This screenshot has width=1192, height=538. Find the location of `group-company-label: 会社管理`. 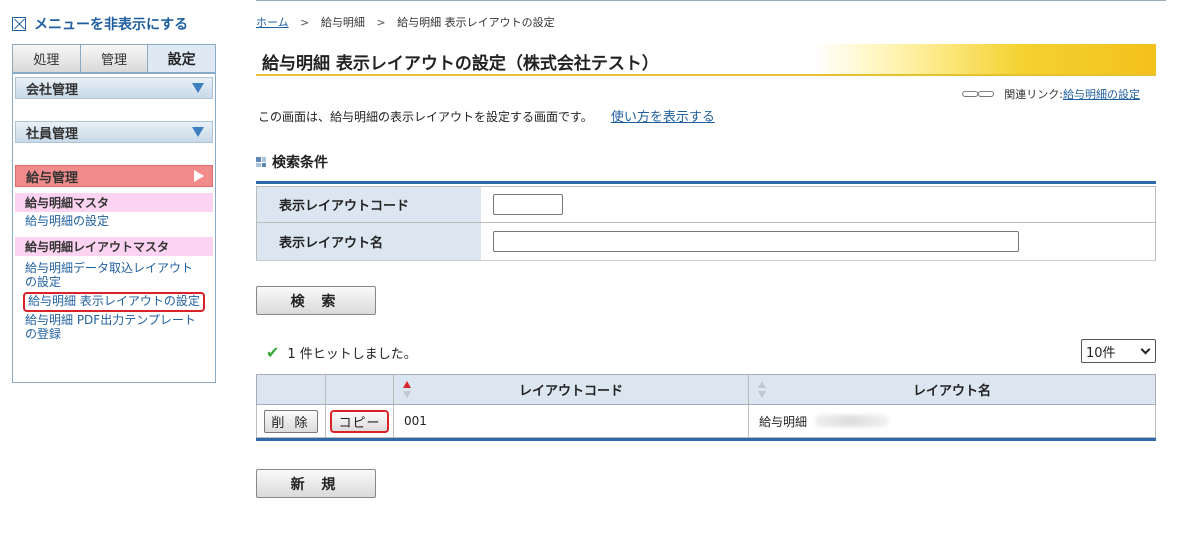

group-company-label: 会社管理 is located at coordinates (52, 90).